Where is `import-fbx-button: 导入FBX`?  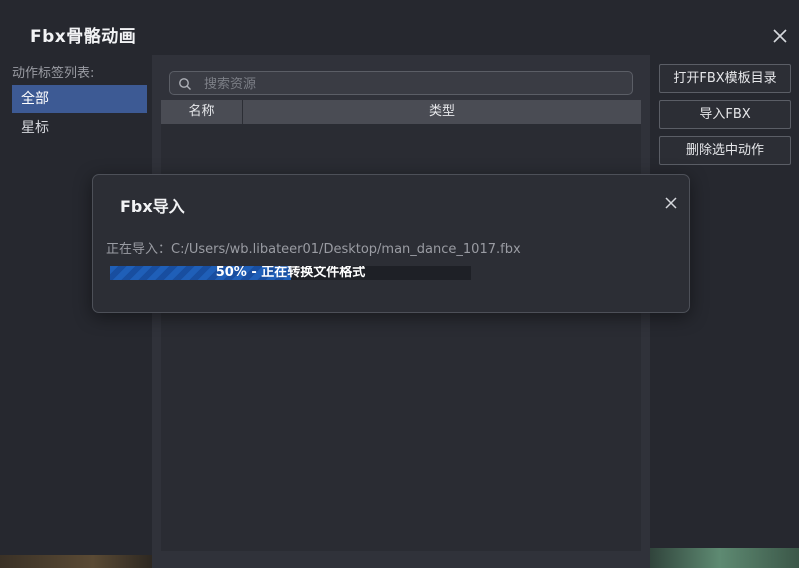 import-fbx-button: 导入FBX is located at coordinates (725, 114).